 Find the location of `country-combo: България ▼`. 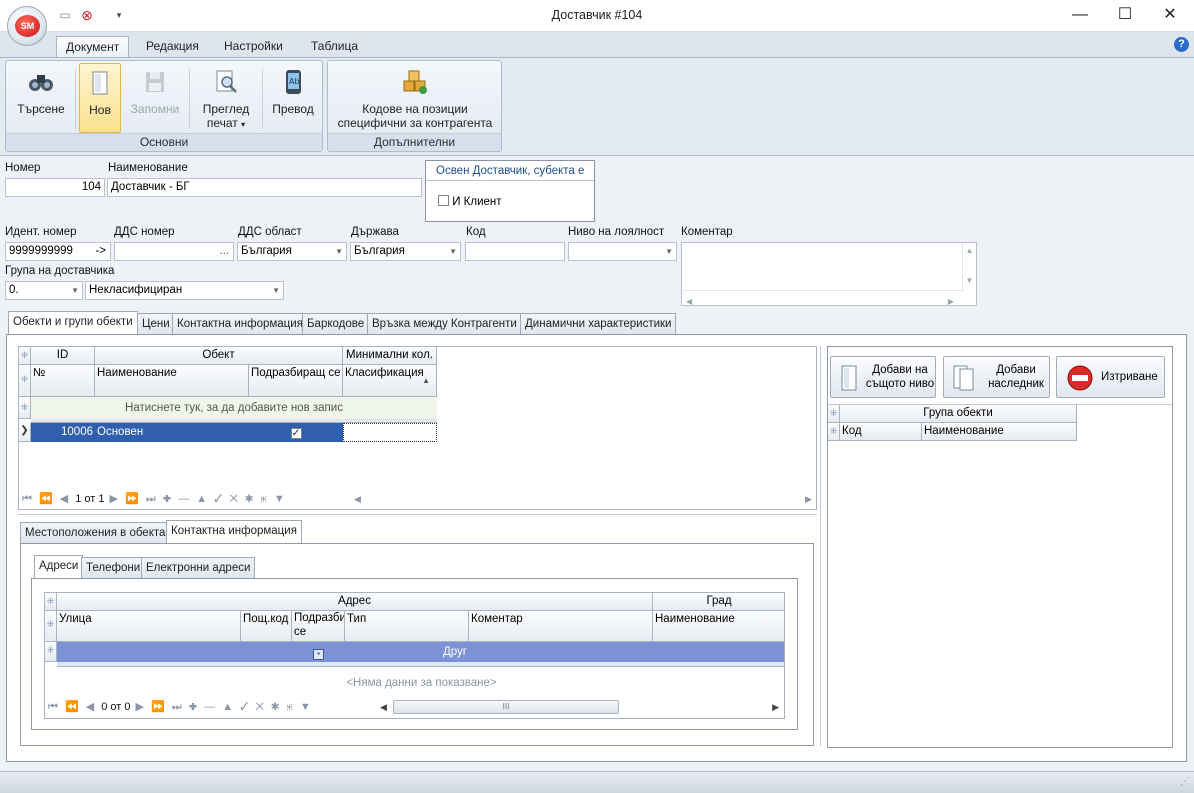

country-combo: България ▼ is located at coordinates (405, 251).